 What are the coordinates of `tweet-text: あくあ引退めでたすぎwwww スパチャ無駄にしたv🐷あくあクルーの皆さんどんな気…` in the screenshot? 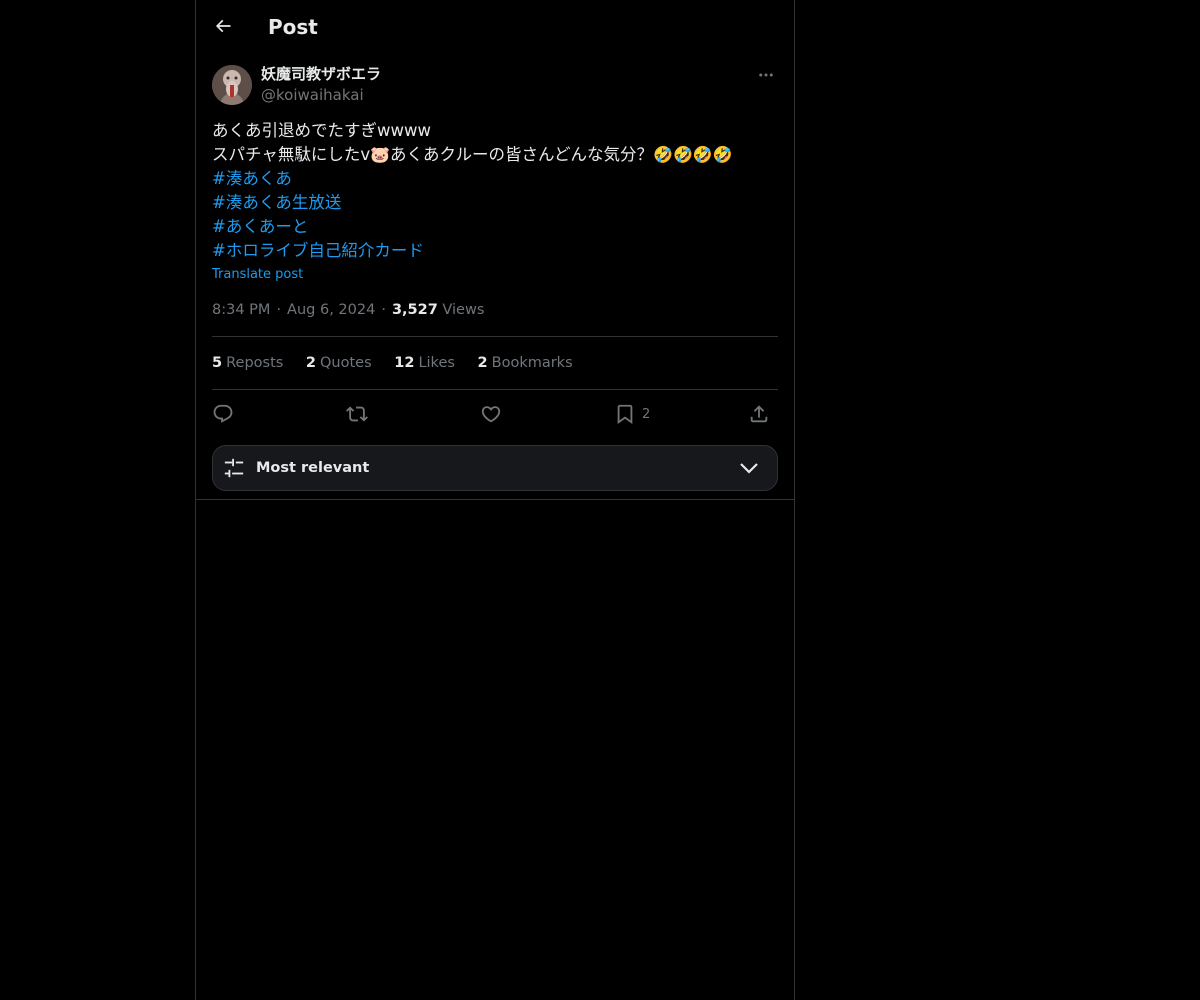 It's located at (495, 191).